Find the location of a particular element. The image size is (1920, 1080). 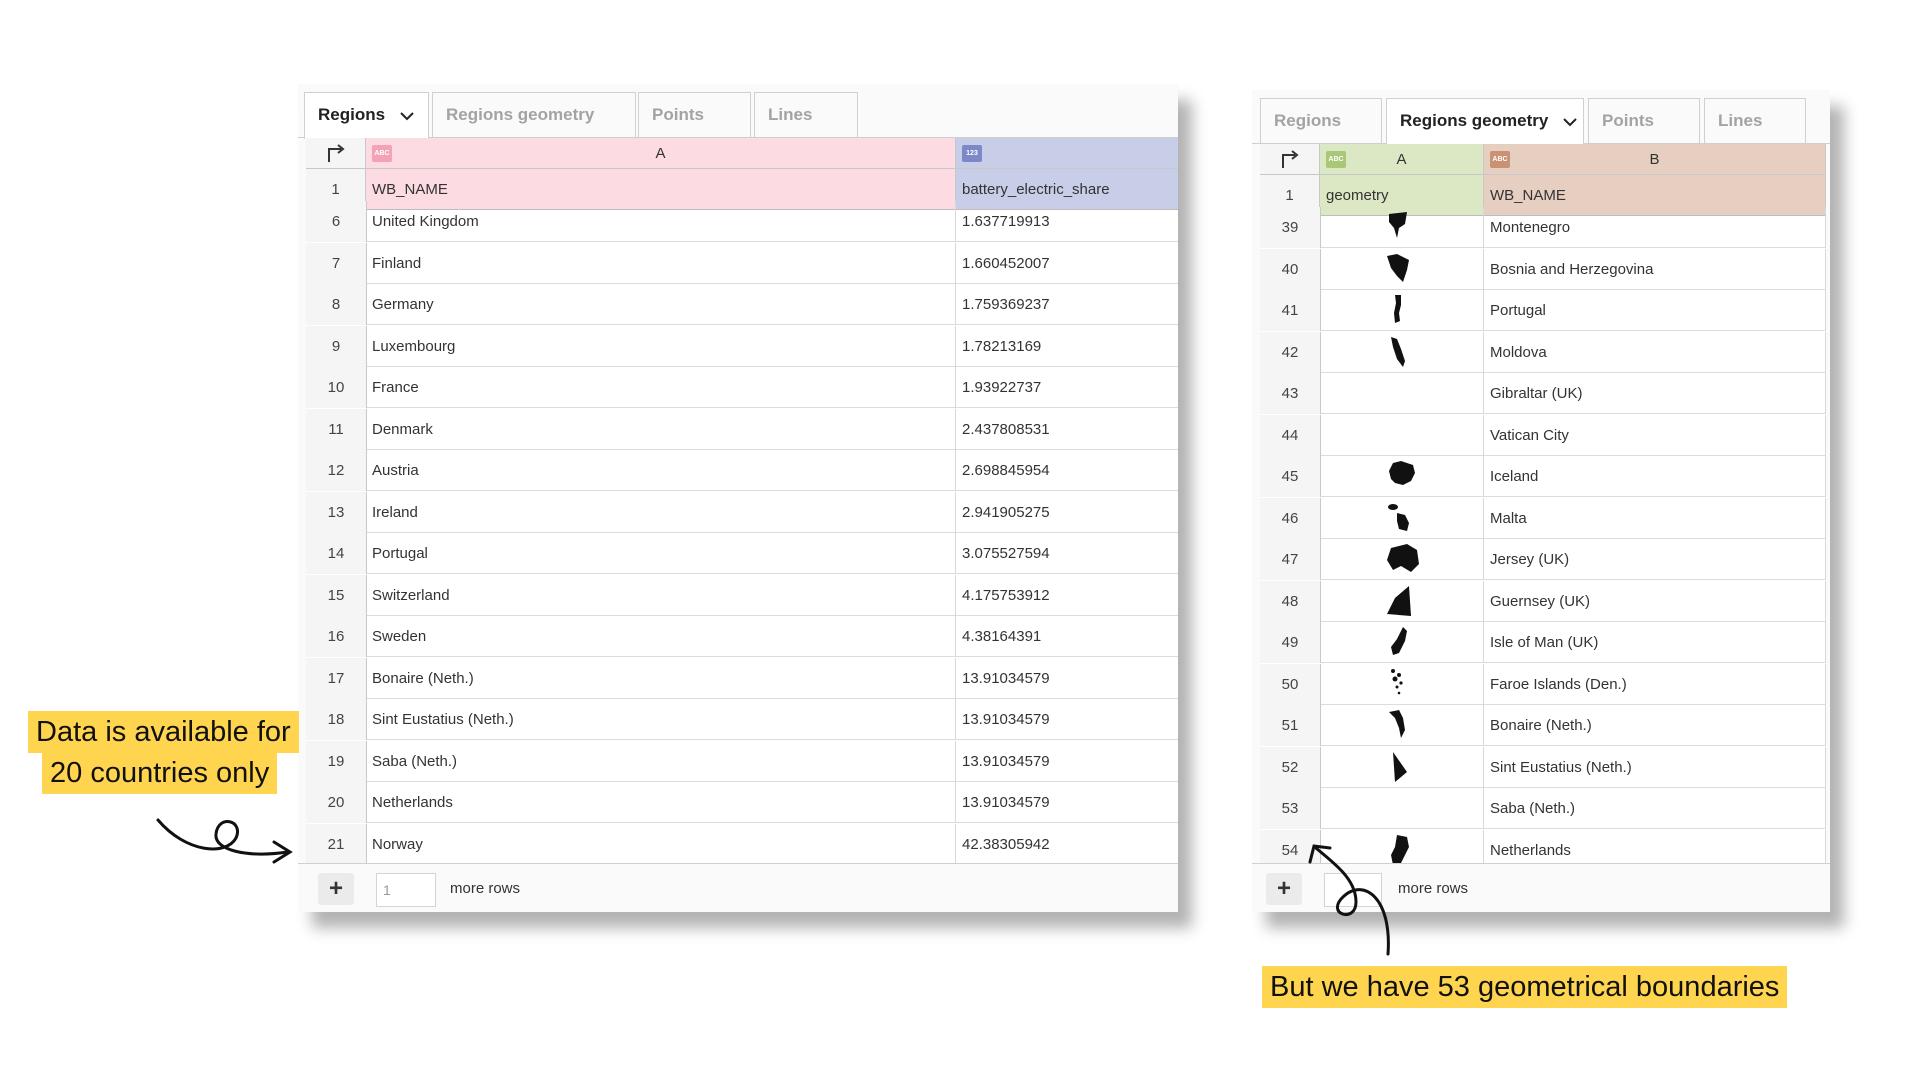

row-number: 42 is located at coordinates (1290, 352).